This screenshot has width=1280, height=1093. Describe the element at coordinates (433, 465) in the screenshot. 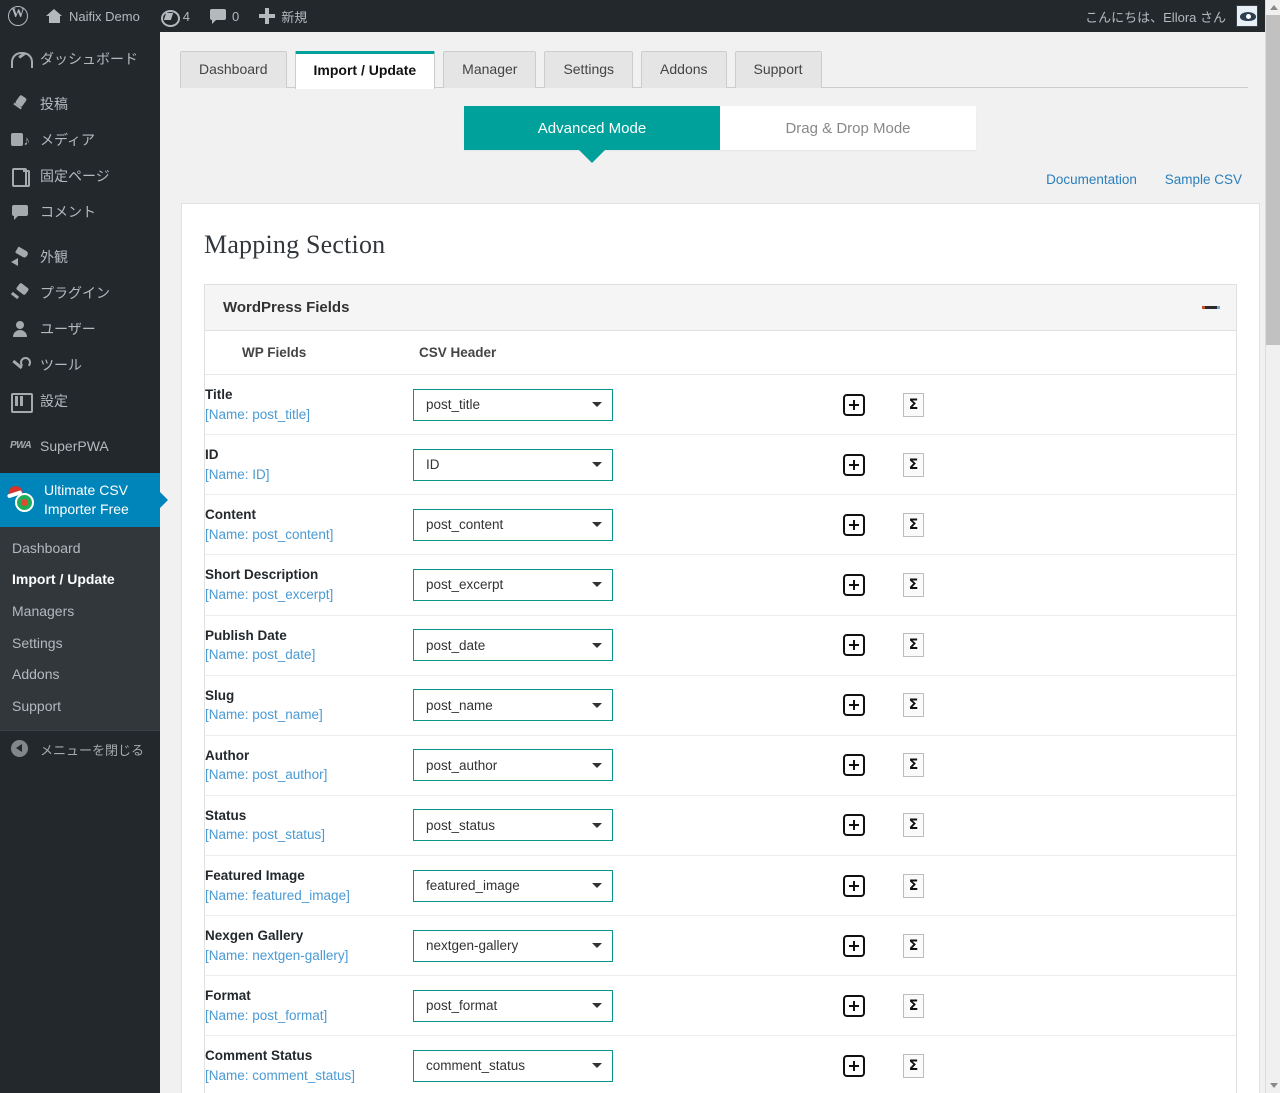

I see `csv-header-select-value: ID` at that location.